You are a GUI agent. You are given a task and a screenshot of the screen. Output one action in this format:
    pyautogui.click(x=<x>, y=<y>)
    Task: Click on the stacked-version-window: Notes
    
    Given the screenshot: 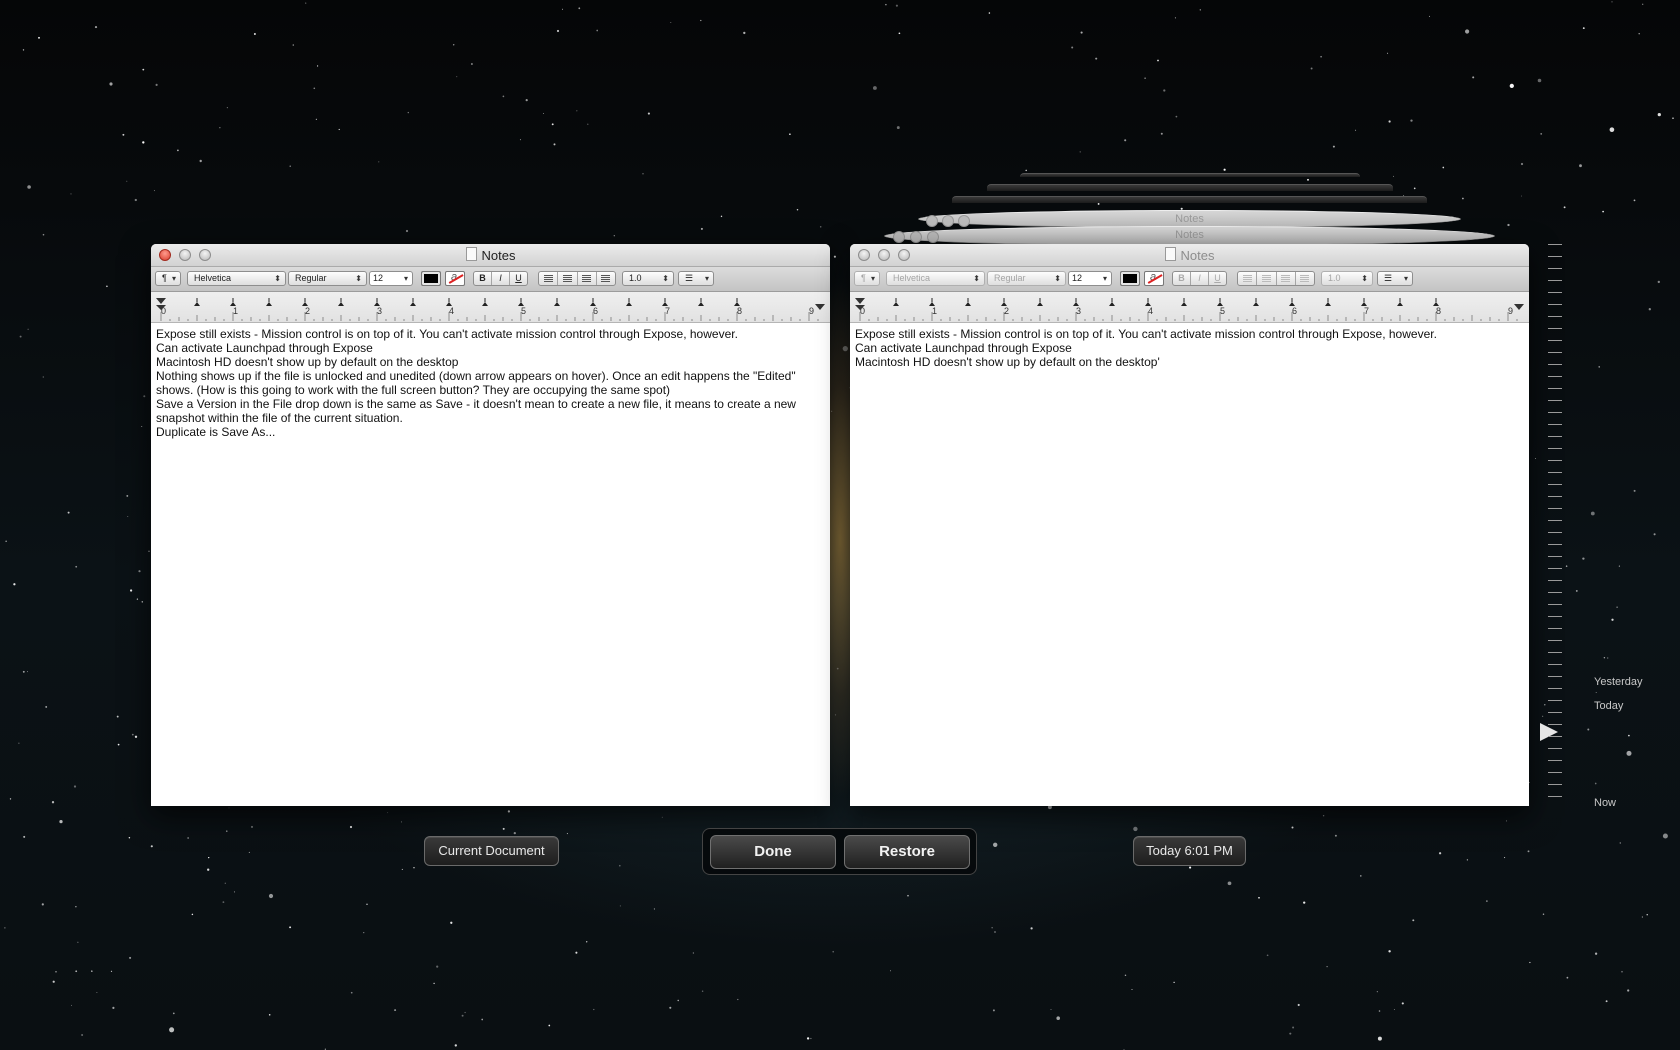 What is the action you would take?
    pyautogui.click(x=1189, y=236)
    